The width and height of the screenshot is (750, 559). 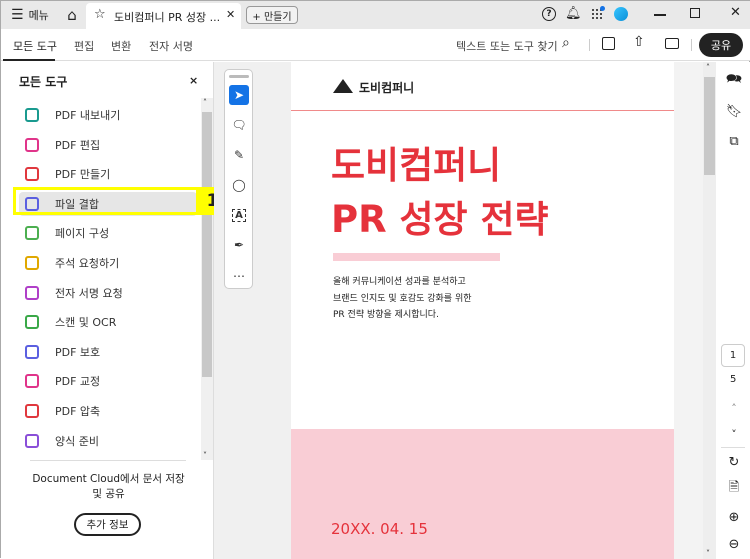 What do you see at coordinates (608, 43) in the screenshot?
I see `save-icon` at bounding box center [608, 43].